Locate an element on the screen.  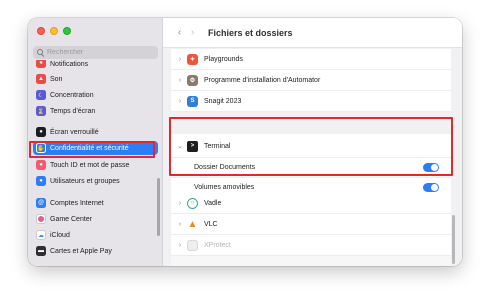
forward-button: › is located at coordinates (192, 32).